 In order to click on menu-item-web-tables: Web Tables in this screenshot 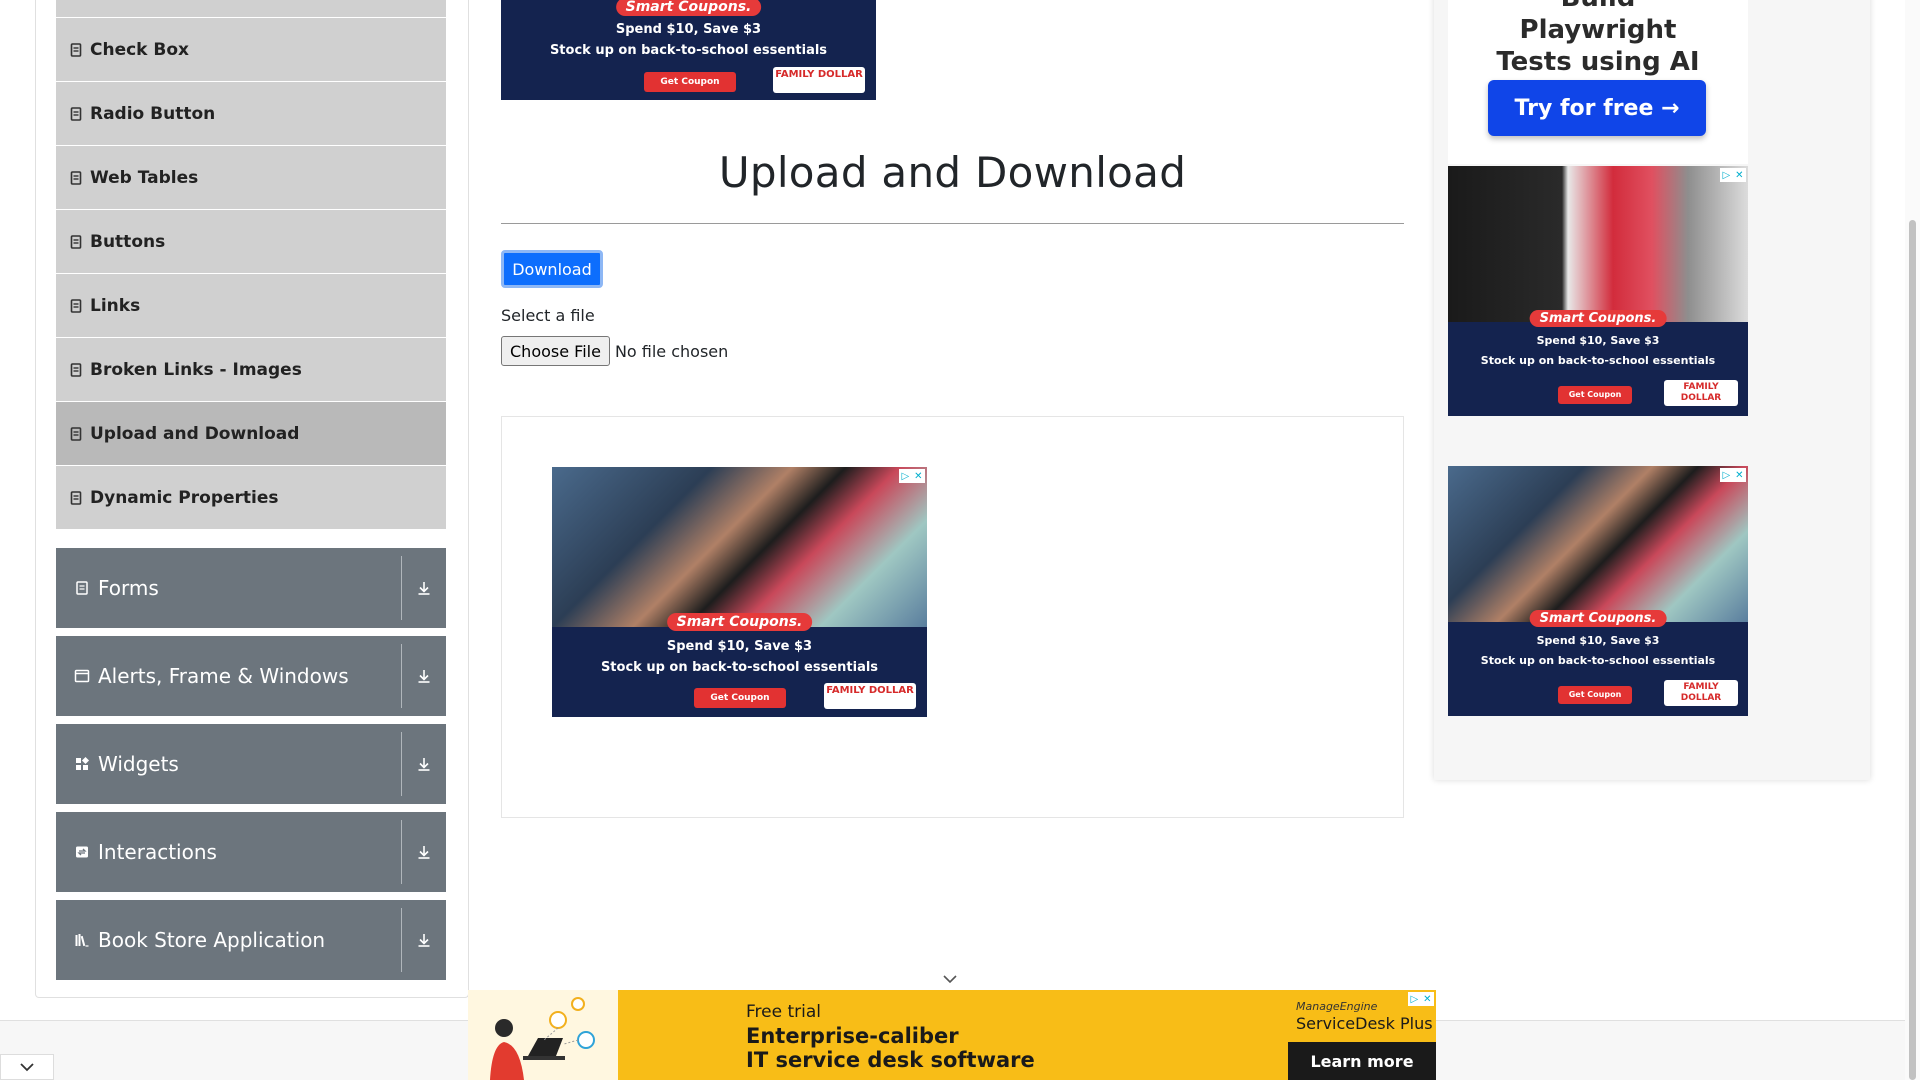, I will do `click(251, 178)`.